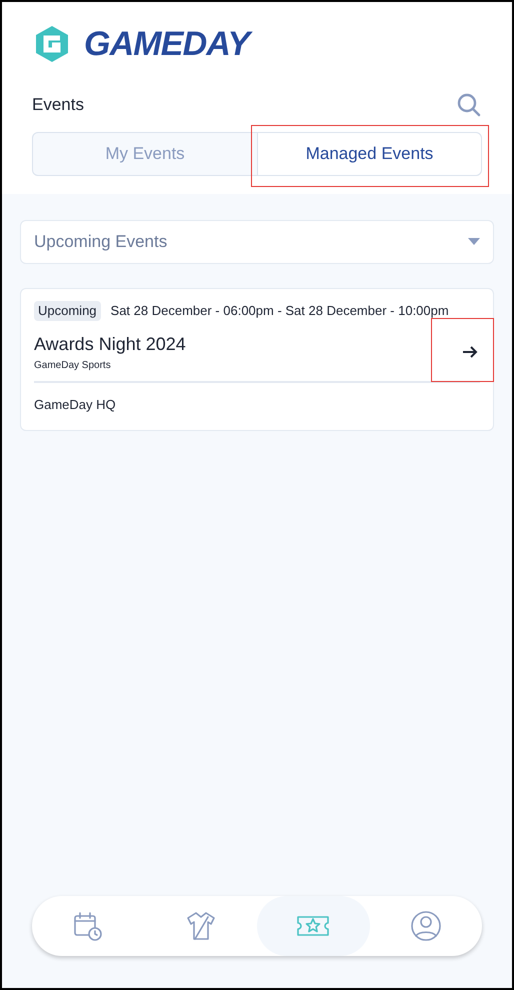  What do you see at coordinates (257, 359) in the screenshot?
I see `event-card: Upcoming Sat 28 December - 06:00pm - Sat 28 December - 10:00pm Awards Night 2024 GameDay Sports GameDay HQ` at bounding box center [257, 359].